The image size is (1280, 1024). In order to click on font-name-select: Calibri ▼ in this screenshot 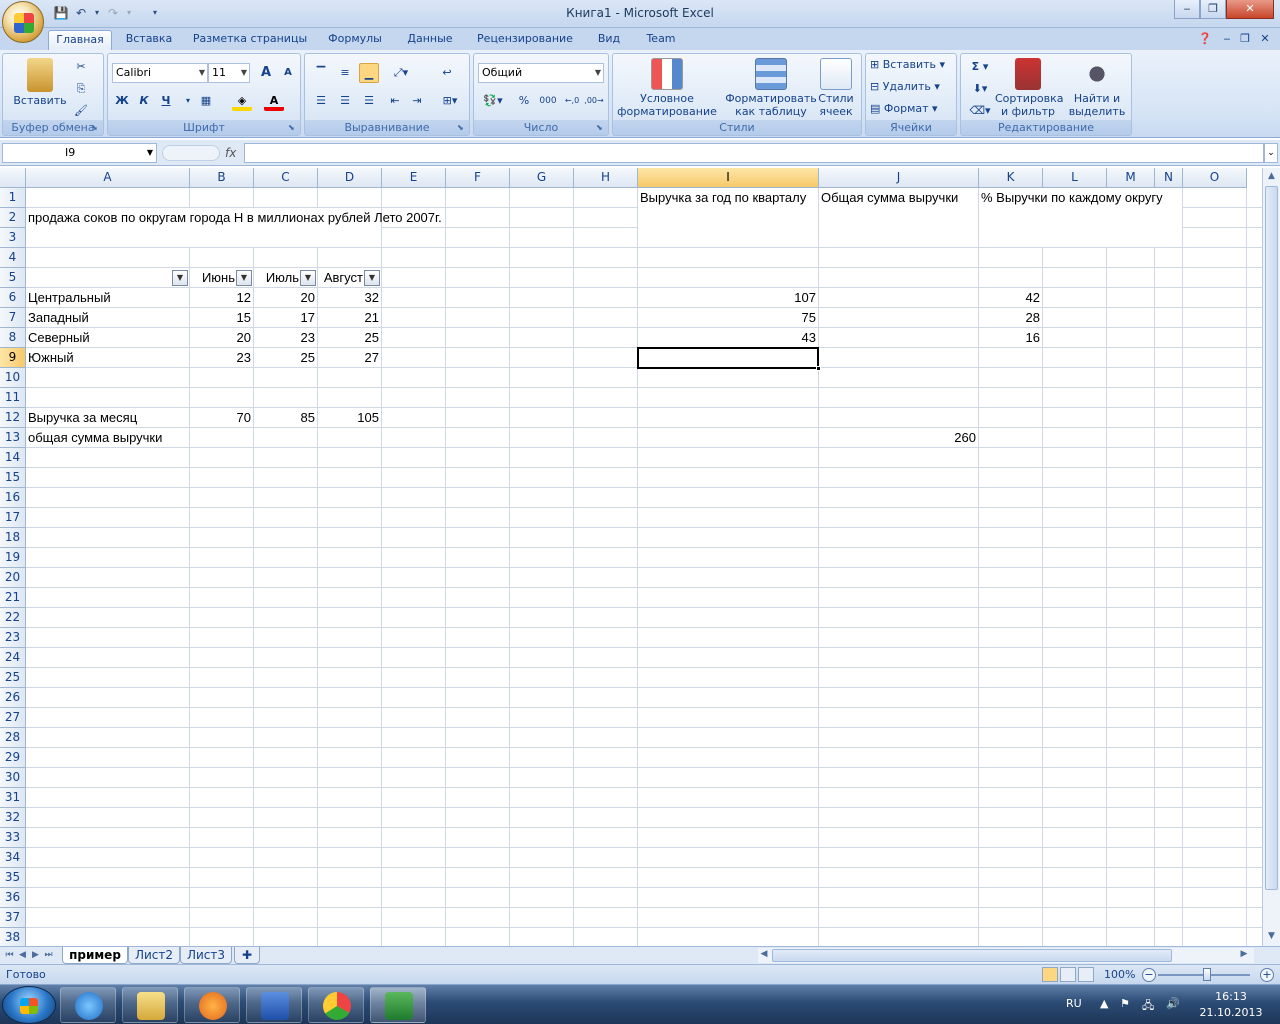, I will do `click(160, 73)`.